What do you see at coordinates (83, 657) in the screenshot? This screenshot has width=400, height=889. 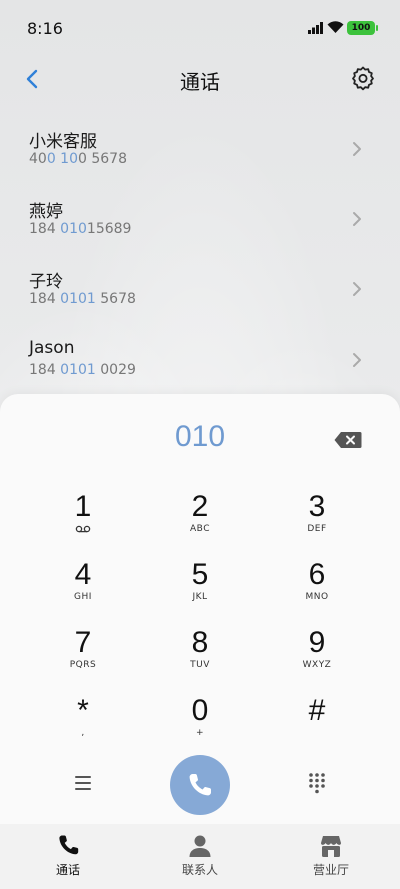 I see `dial-key-7: 7 PQRS` at bounding box center [83, 657].